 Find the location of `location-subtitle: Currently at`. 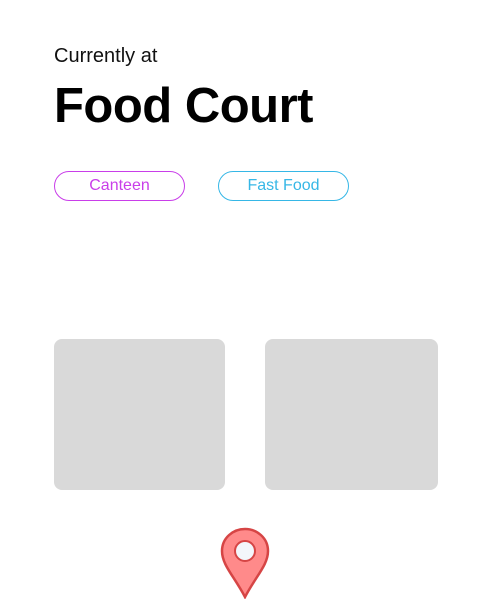

location-subtitle: Currently at is located at coordinates (106, 56).